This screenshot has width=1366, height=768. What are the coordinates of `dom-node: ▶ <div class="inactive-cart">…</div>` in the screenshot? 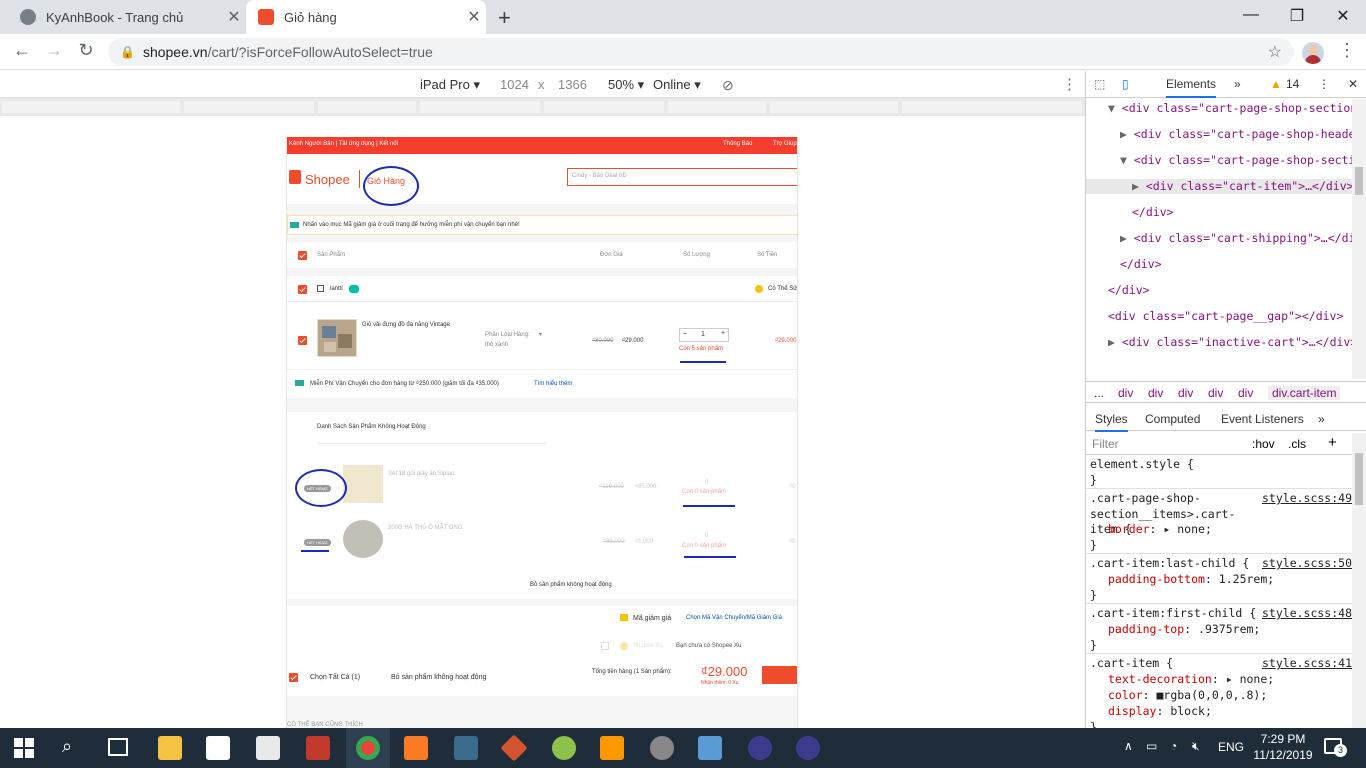 It's located at (1230, 342).